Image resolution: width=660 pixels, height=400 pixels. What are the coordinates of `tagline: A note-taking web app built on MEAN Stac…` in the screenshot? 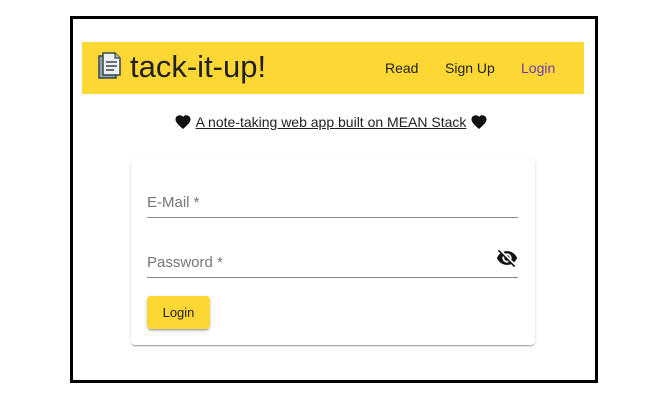 It's located at (331, 122).